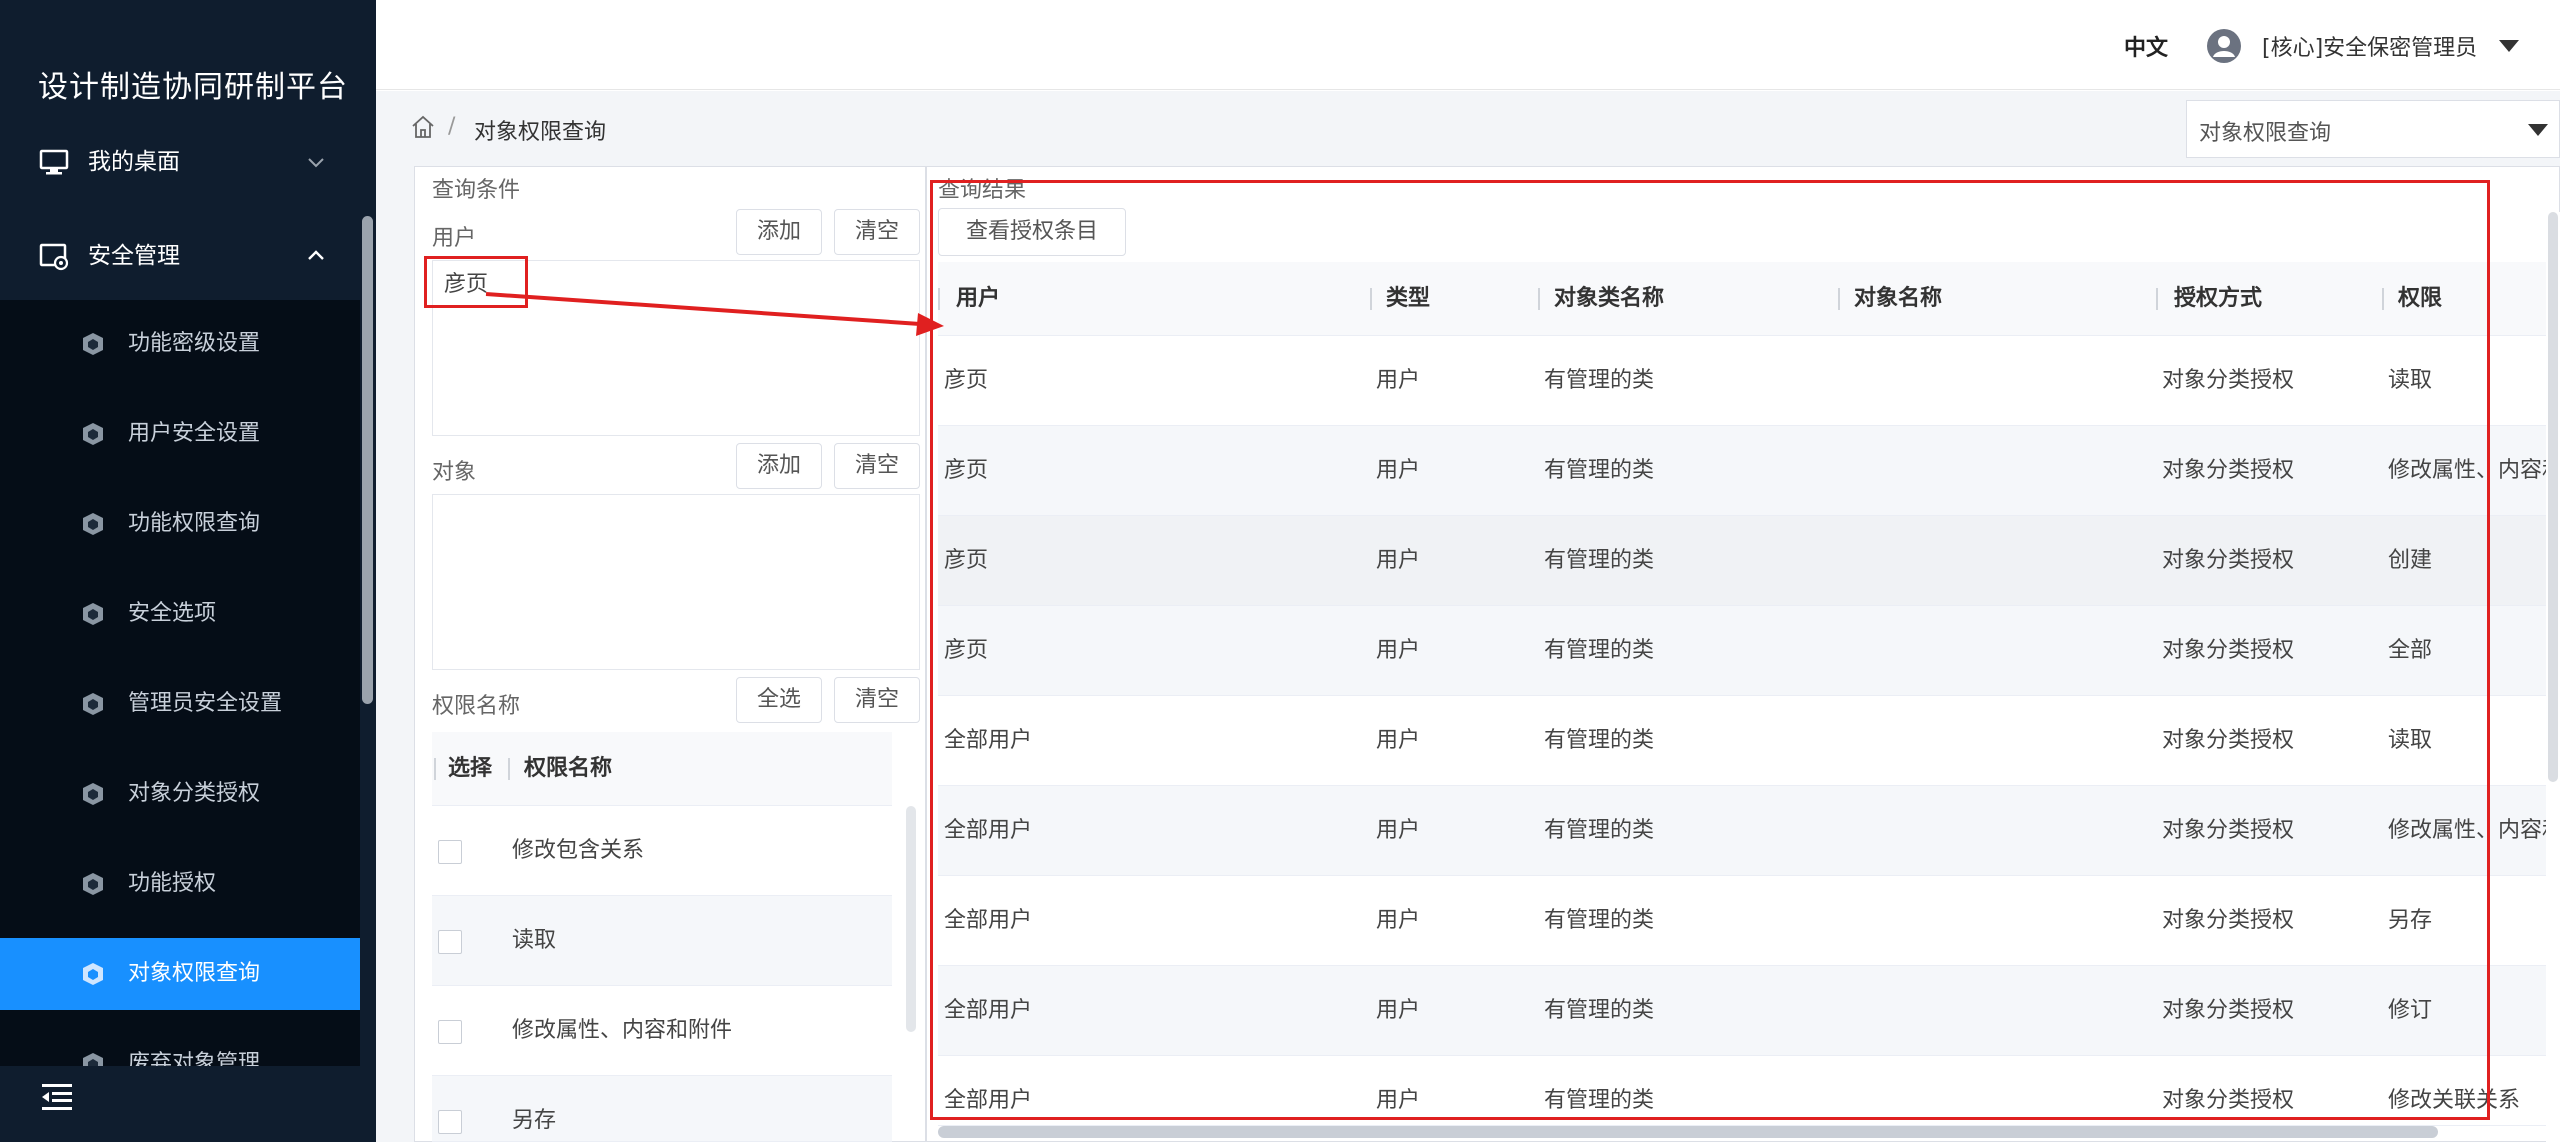 The width and height of the screenshot is (2560, 1142). Describe the element at coordinates (662, 769) in the screenshot. I see `permission-table-header: 选择 权限名称` at that location.